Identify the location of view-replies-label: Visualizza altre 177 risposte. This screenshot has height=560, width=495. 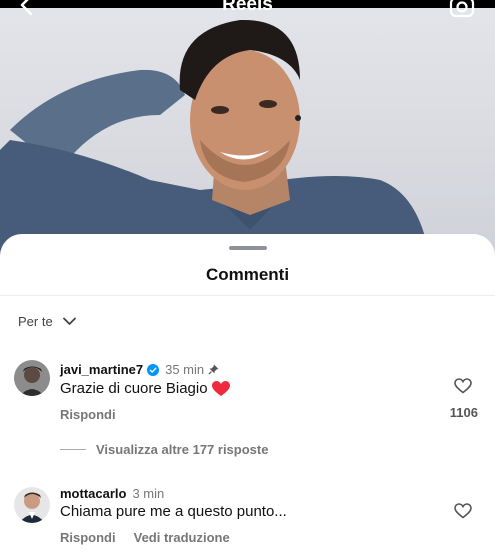
(182, 449).